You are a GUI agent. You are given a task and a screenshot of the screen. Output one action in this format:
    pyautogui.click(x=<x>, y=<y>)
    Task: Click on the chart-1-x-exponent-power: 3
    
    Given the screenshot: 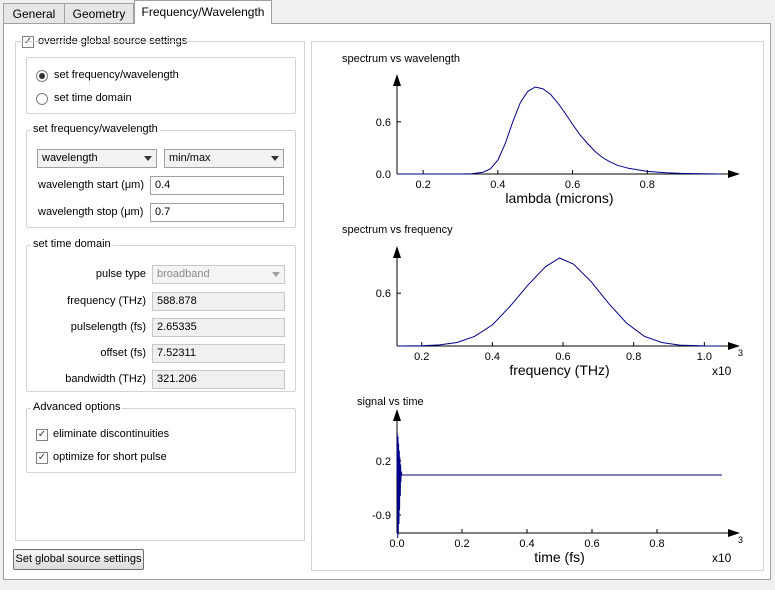 What is the action you would take?
    pyautogui.click(x=740, y=353)
    